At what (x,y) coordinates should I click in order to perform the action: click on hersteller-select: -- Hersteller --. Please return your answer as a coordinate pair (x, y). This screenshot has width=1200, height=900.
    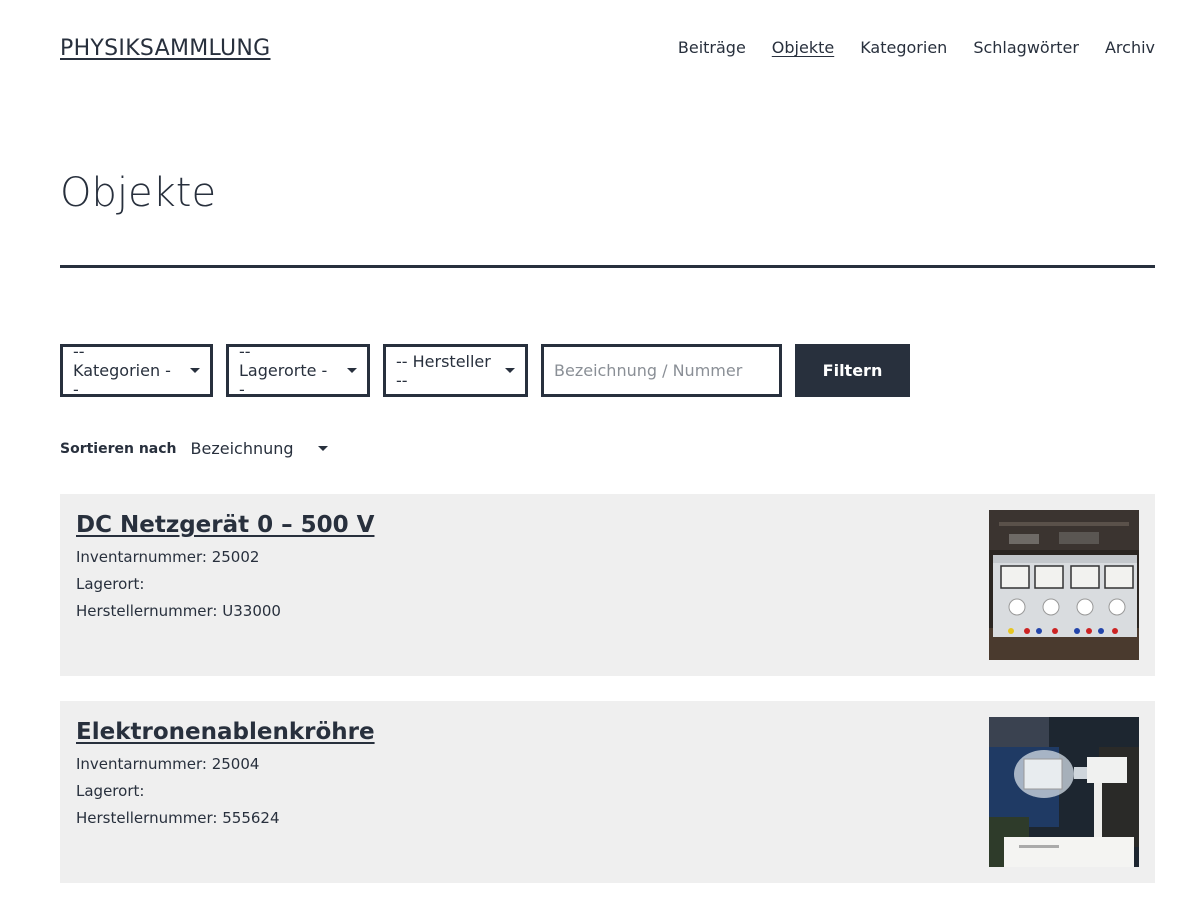
    Looking at the image, I should click on (455, 370).